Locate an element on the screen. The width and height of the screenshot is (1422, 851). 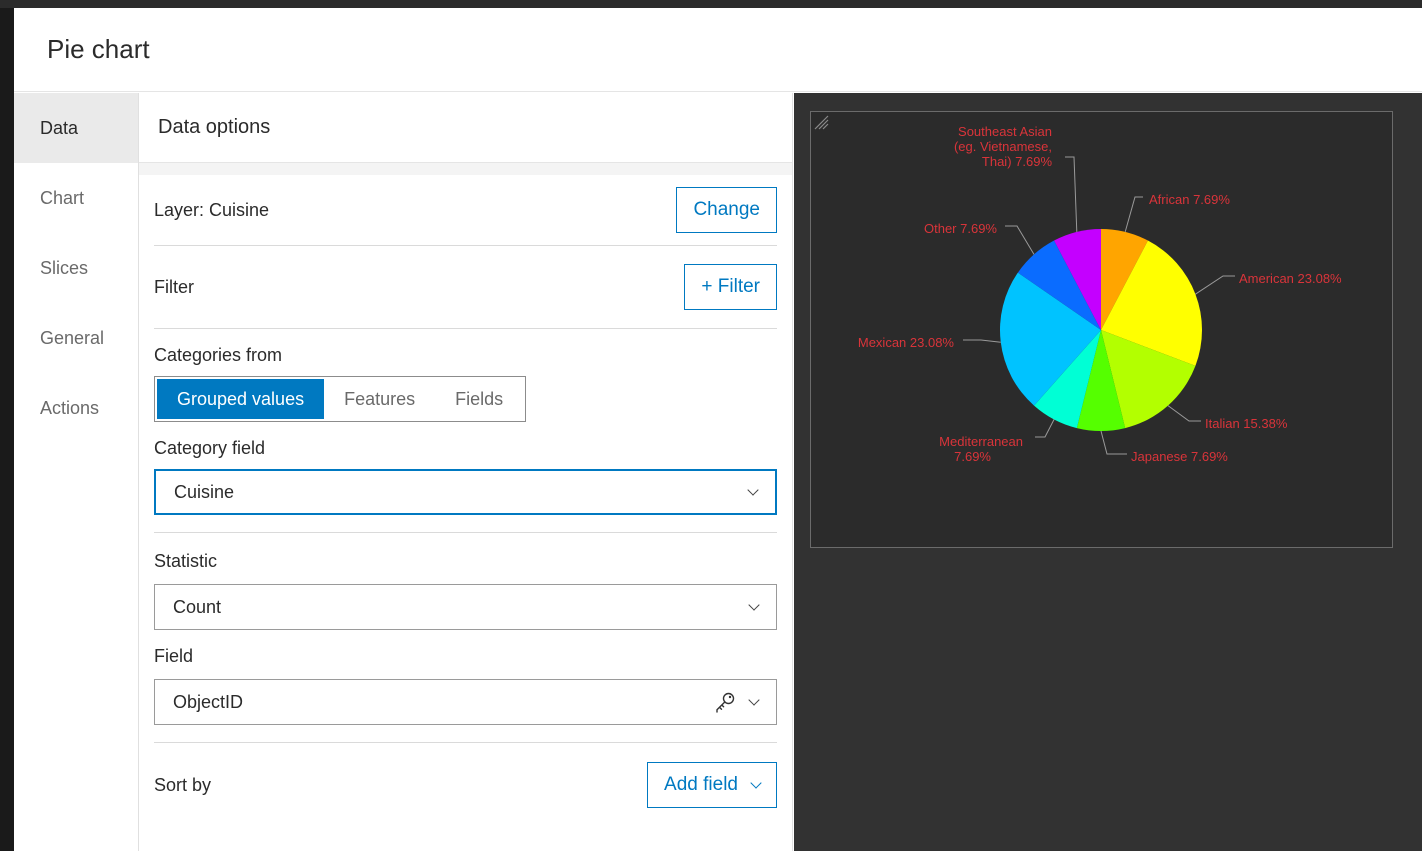
slice-label: Mexican 23.08% is located at coordinates (906, 342).